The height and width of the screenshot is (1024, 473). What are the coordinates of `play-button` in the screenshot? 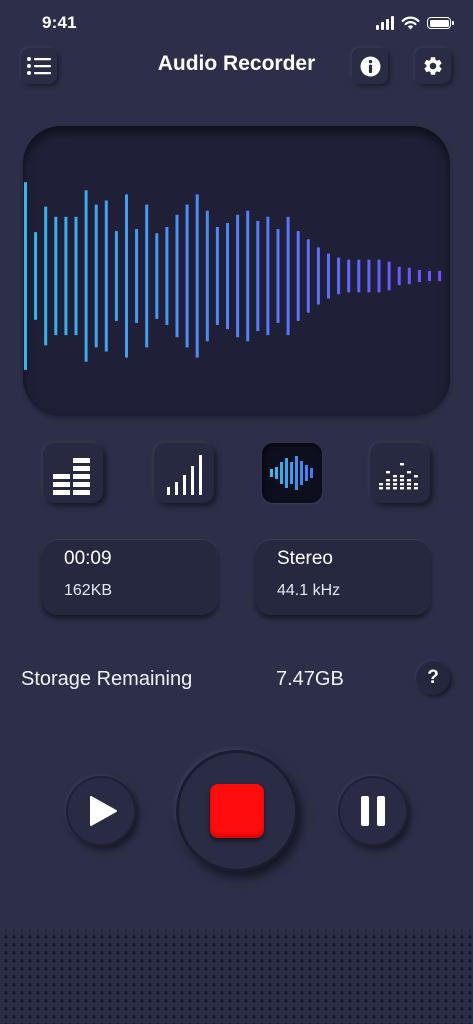 It's located at (101, 811).